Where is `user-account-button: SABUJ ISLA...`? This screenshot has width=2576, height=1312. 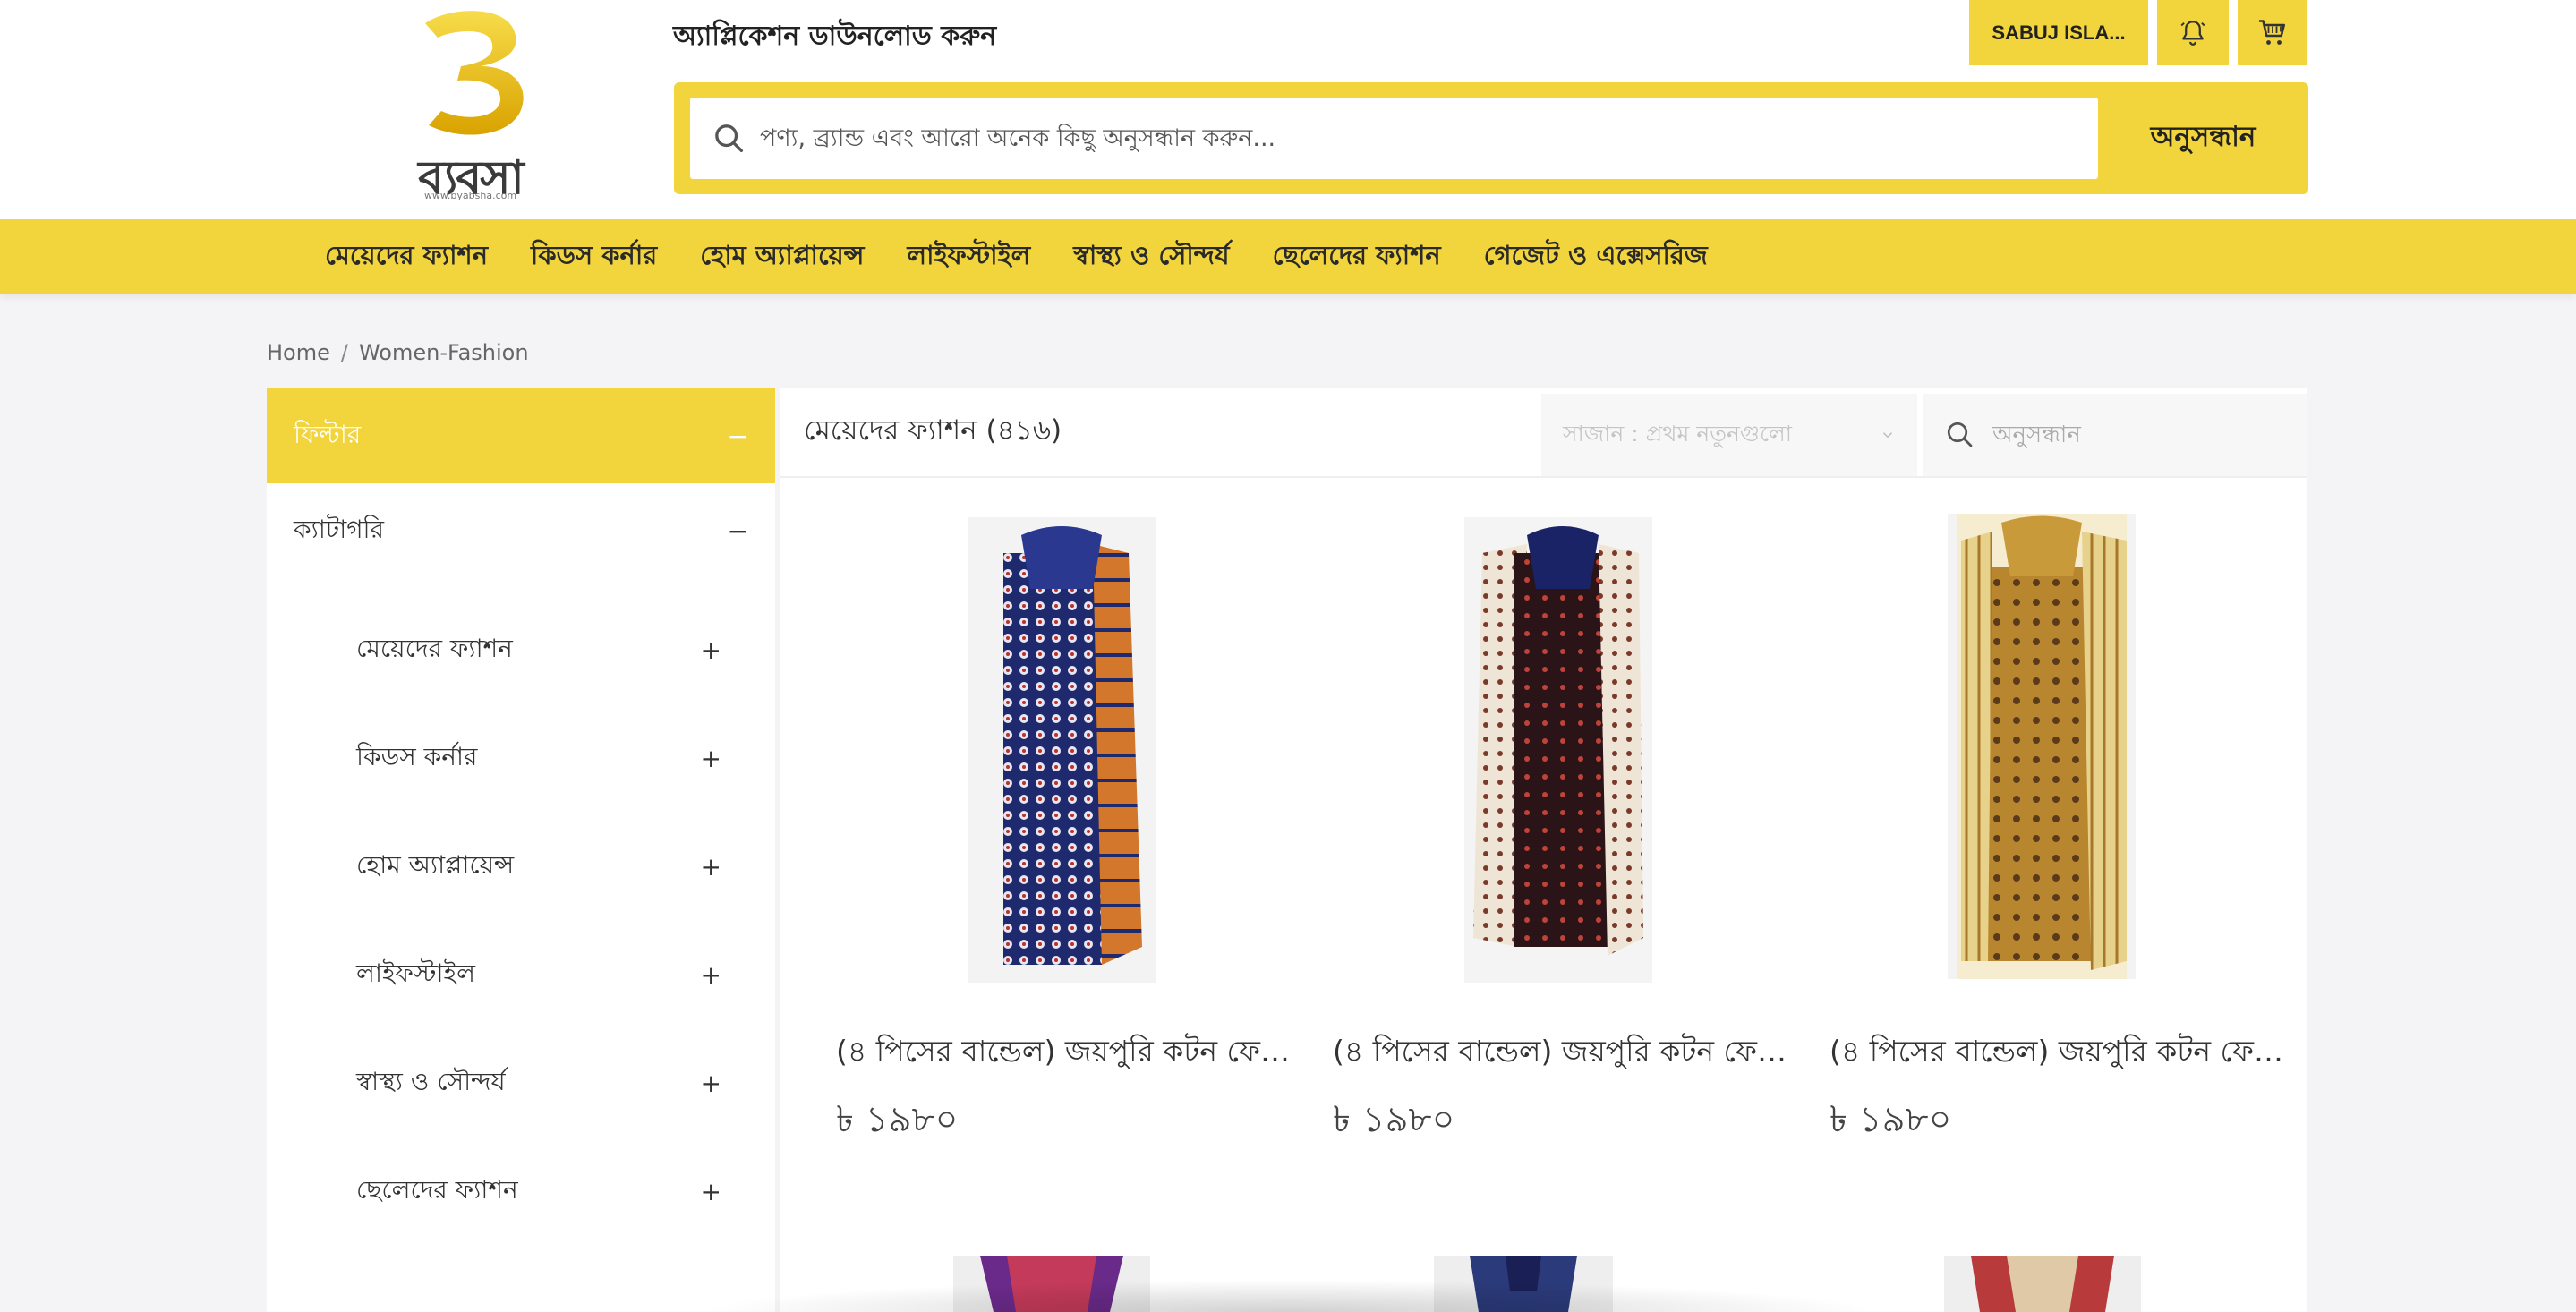 user-account-button: SABUJ ISLA... is located at coordinates (2058, 32).